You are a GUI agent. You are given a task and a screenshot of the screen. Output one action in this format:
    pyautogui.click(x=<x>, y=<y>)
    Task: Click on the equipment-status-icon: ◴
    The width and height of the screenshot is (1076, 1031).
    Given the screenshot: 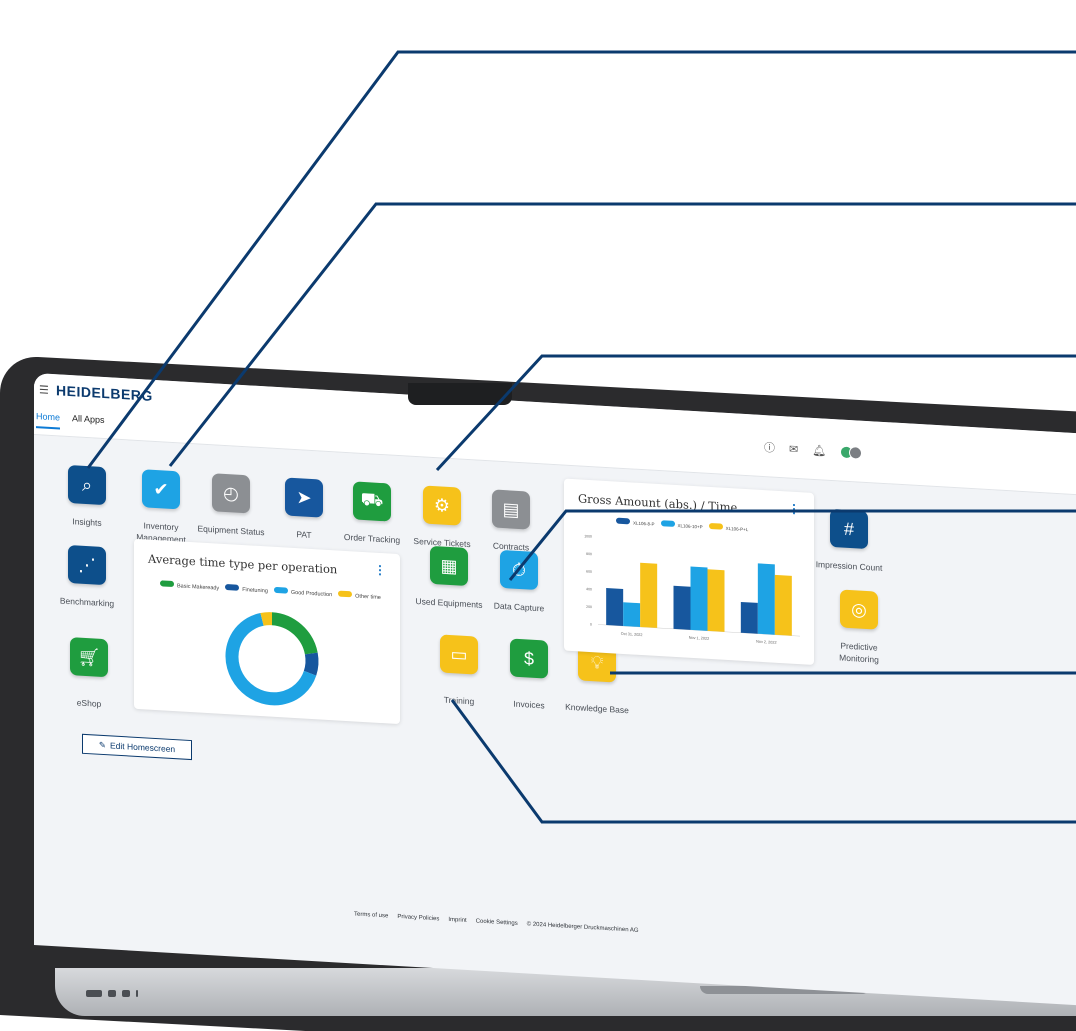 What is the action you would take?
    pyautogui.click(x=231, y=493)
    